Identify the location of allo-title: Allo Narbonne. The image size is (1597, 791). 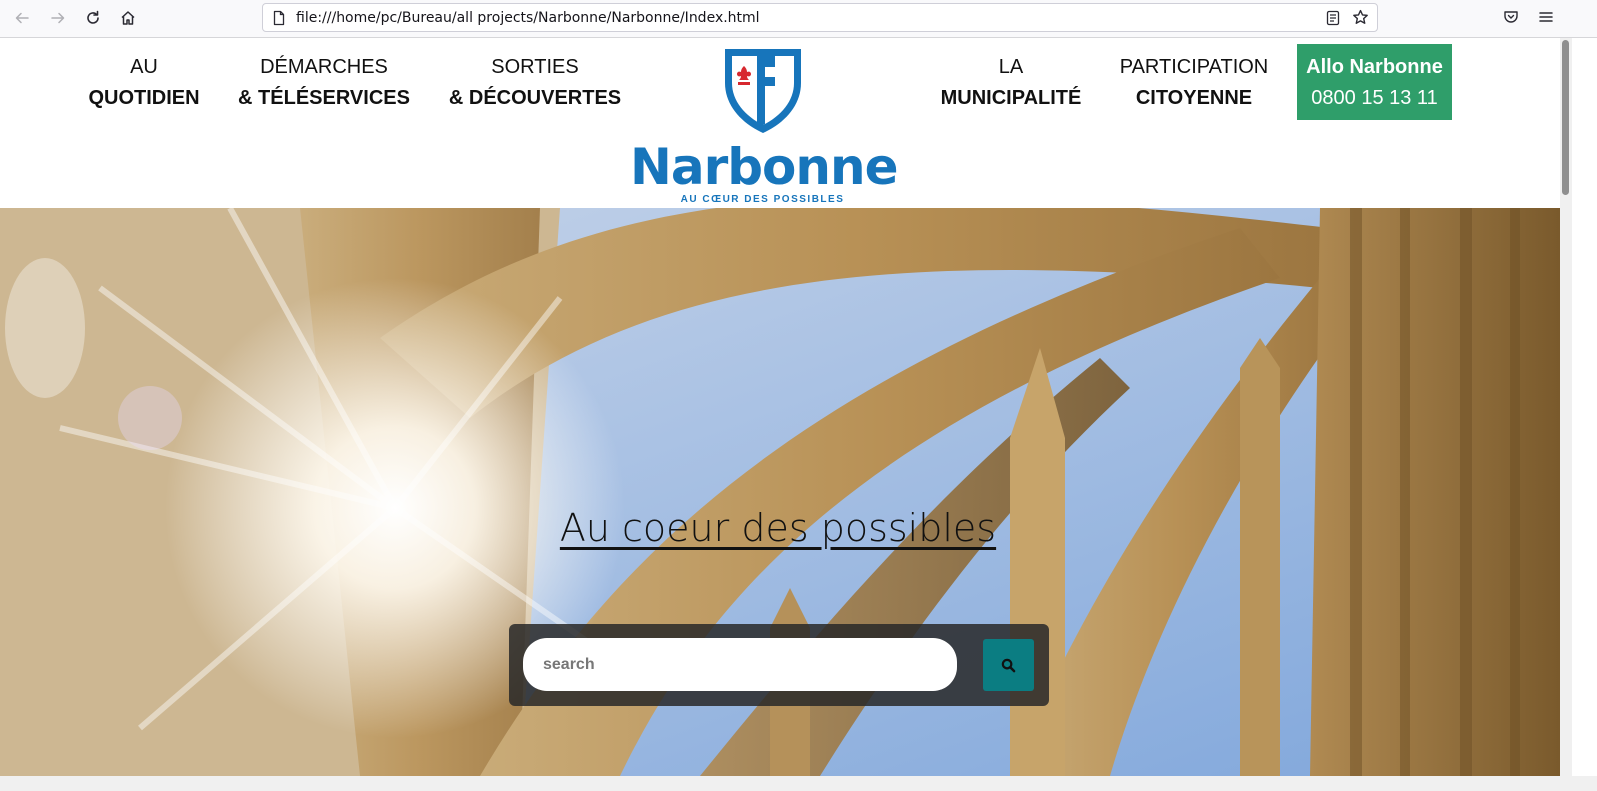
(1374, 67).